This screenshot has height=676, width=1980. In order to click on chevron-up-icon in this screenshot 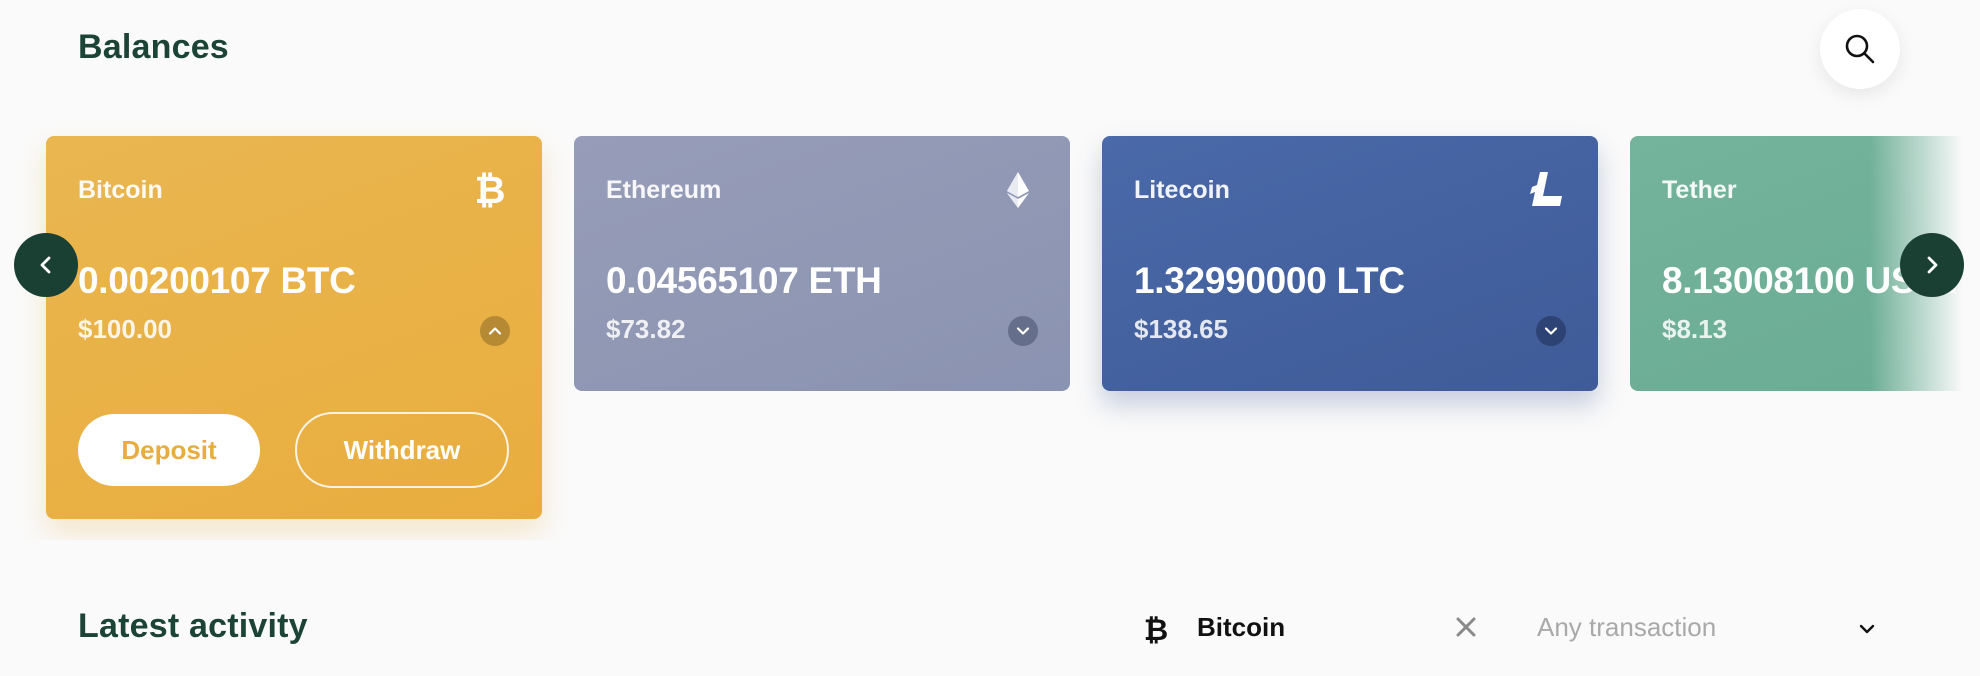, I will do `click(495, 331)`.